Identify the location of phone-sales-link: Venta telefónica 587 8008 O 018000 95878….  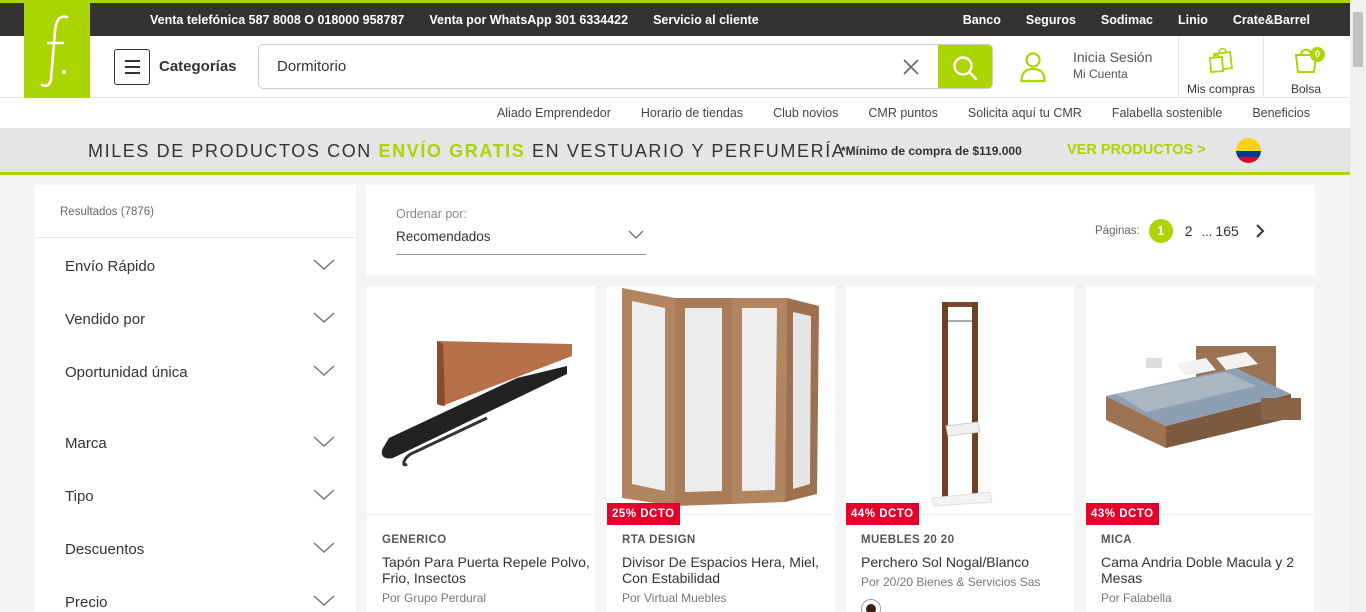
(277, 20).